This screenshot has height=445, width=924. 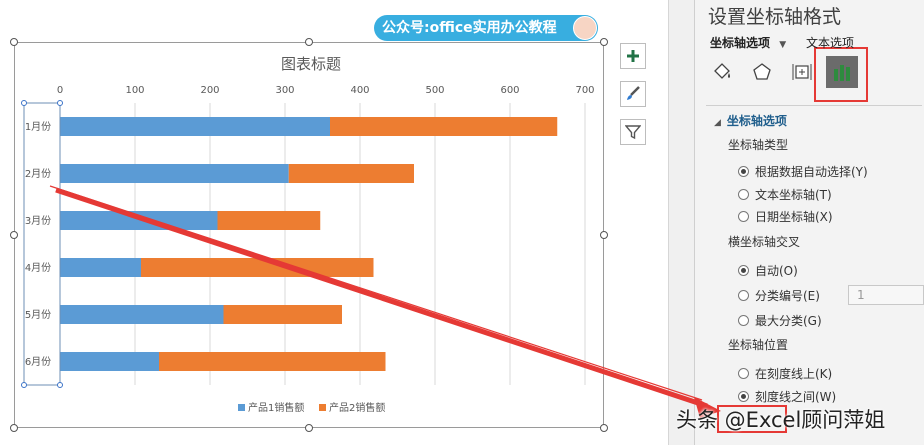 I want to click on pane-separator, so click(x=681, y=222).